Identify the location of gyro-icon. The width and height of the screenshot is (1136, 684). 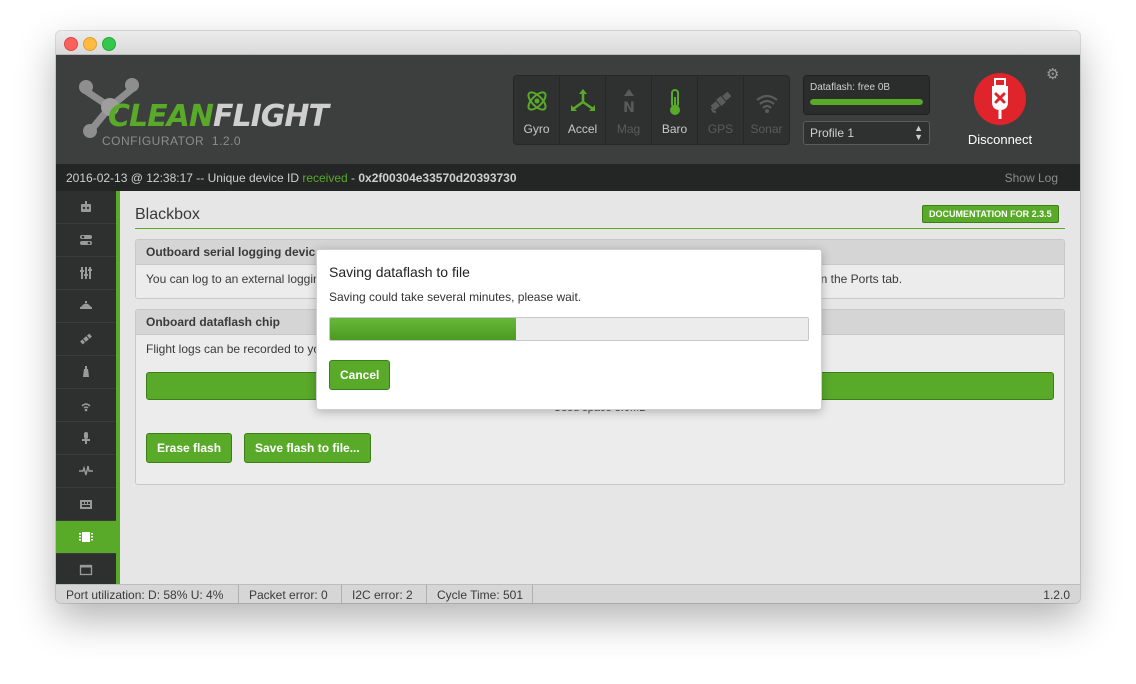
(537, 103).